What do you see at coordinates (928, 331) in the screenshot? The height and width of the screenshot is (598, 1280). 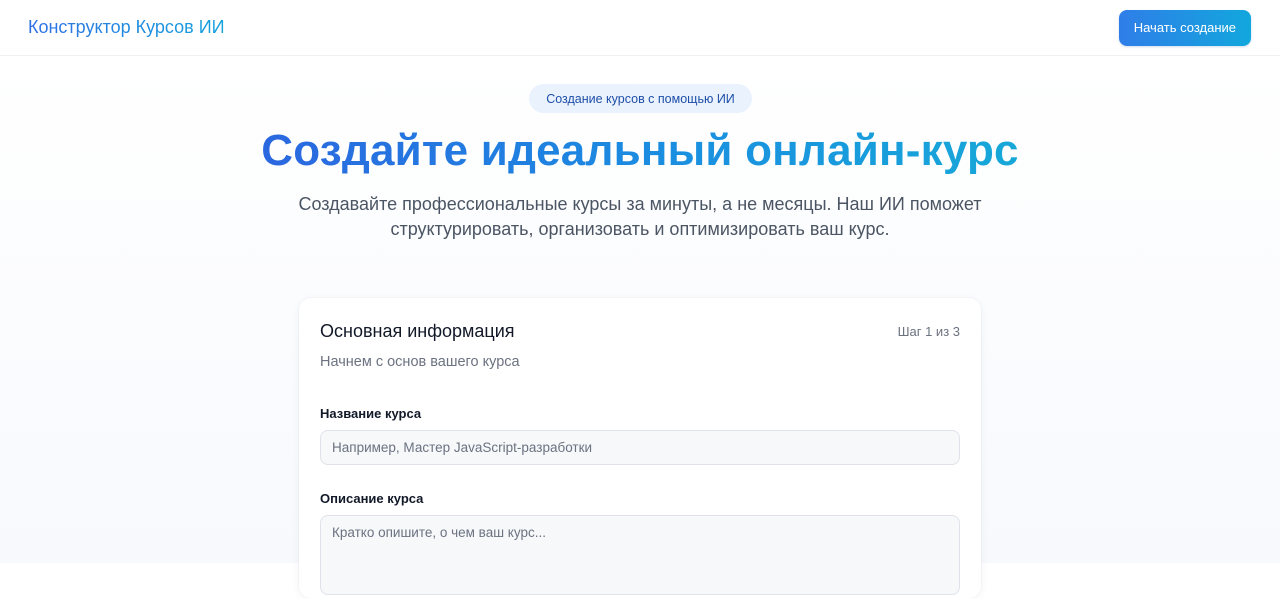 I see `step-indicator: Шаг 1 из 3` at bounding box center [928, 331].